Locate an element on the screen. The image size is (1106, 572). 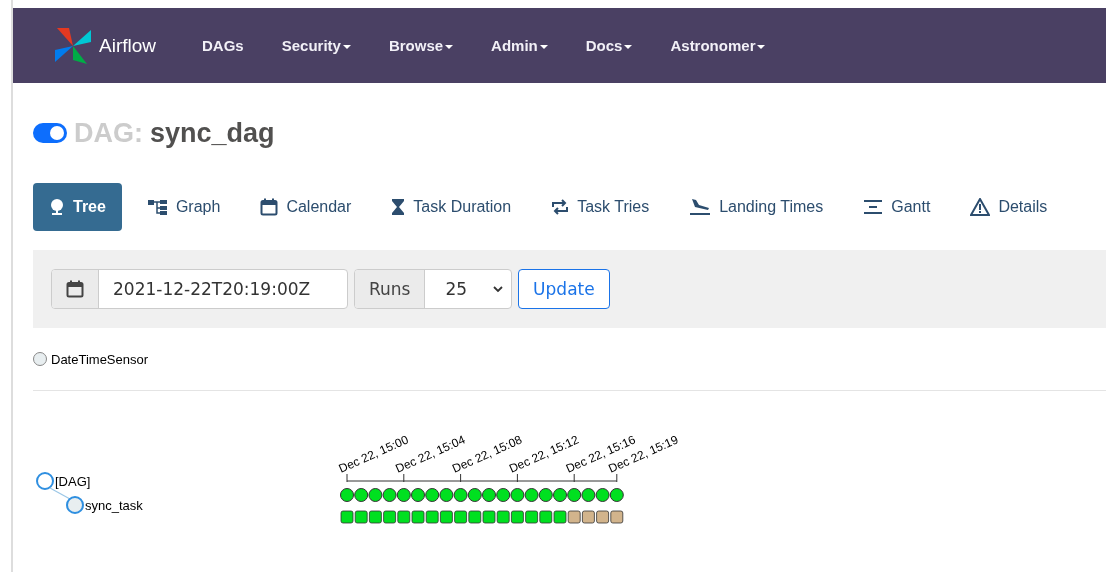
nav-menu-item: Security is located at coordinates (316, 45).